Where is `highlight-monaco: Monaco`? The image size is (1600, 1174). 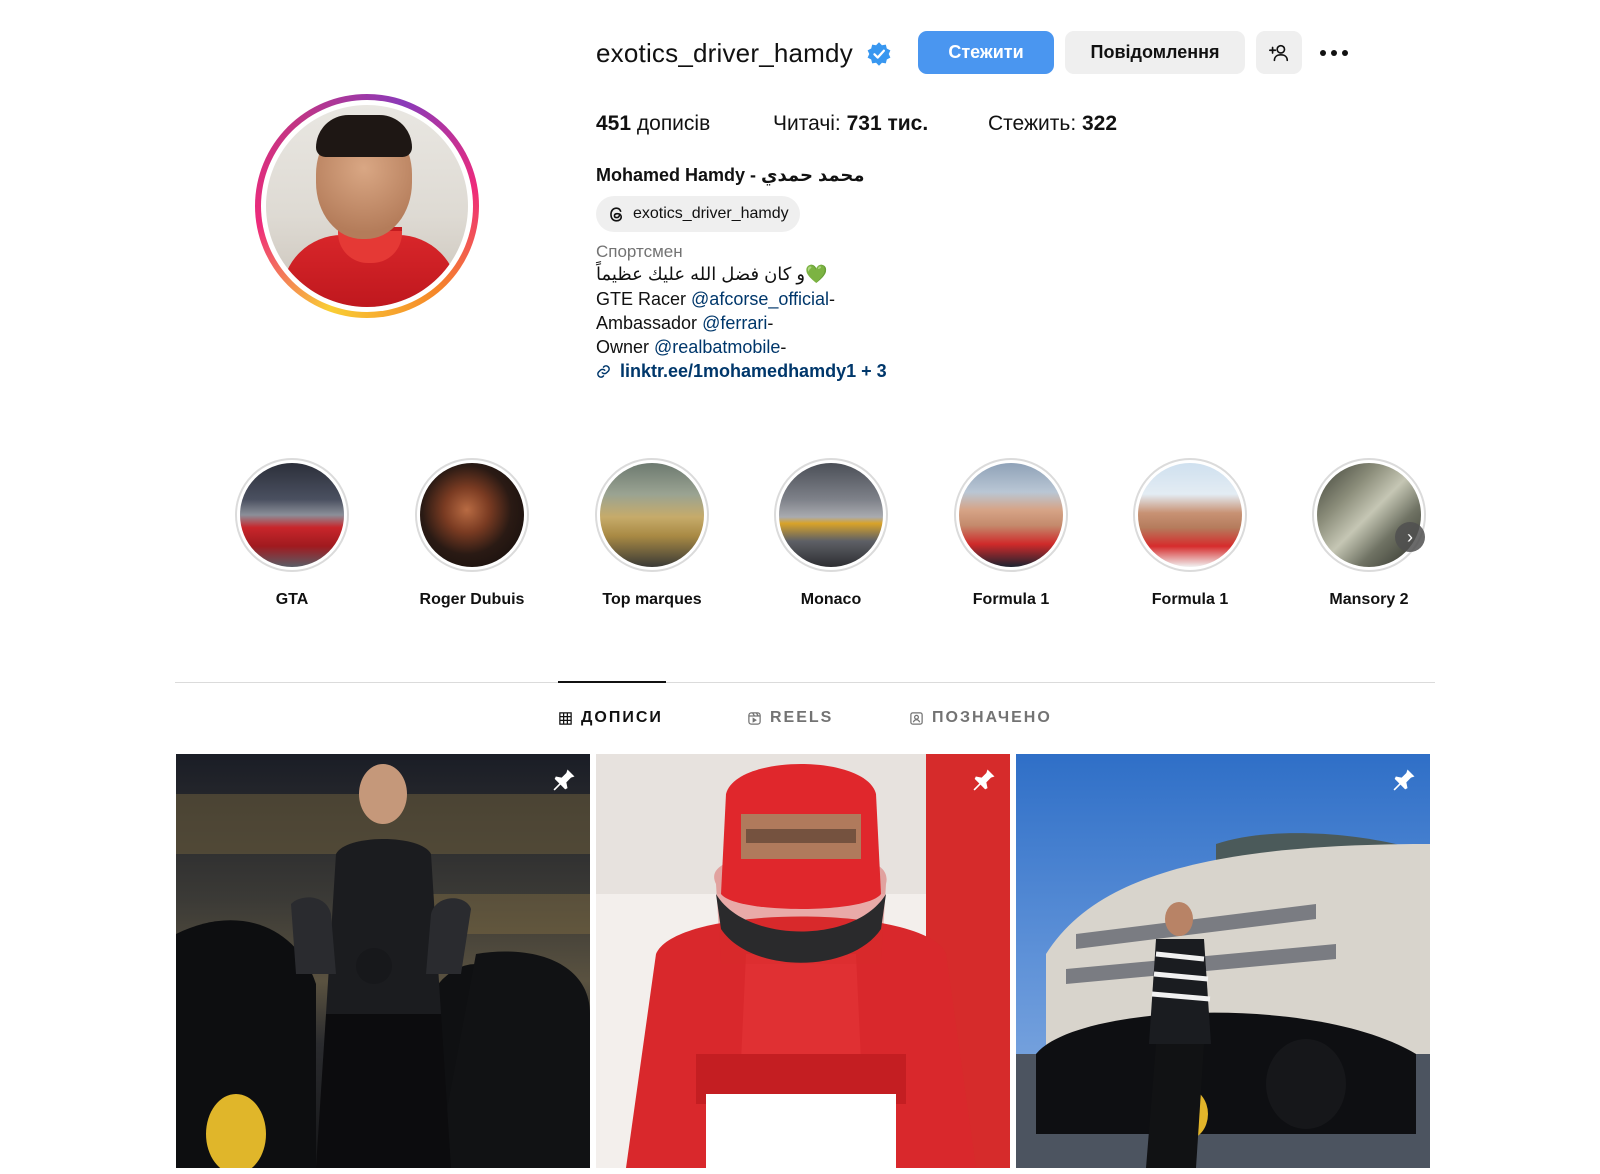
highlight-monaco: Monaco is located at coordinates (831, 533).